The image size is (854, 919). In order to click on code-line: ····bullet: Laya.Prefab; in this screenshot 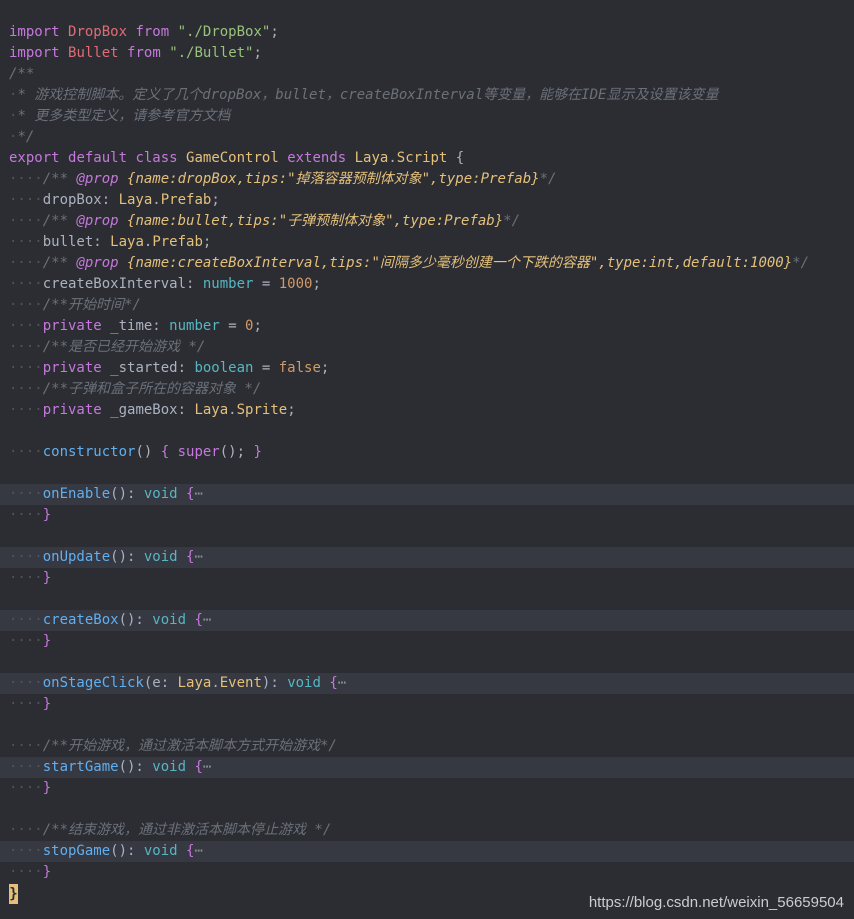, I will do `click(427, 242)`.